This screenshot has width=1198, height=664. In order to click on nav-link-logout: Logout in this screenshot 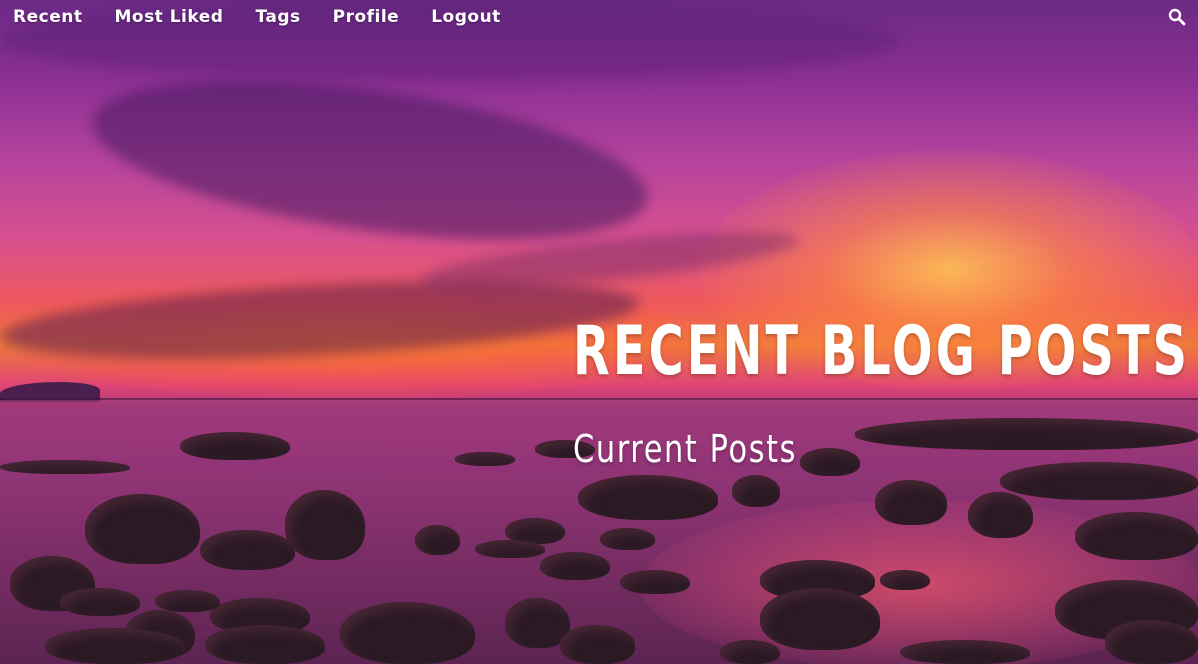, I will do `click(466, 17)`.